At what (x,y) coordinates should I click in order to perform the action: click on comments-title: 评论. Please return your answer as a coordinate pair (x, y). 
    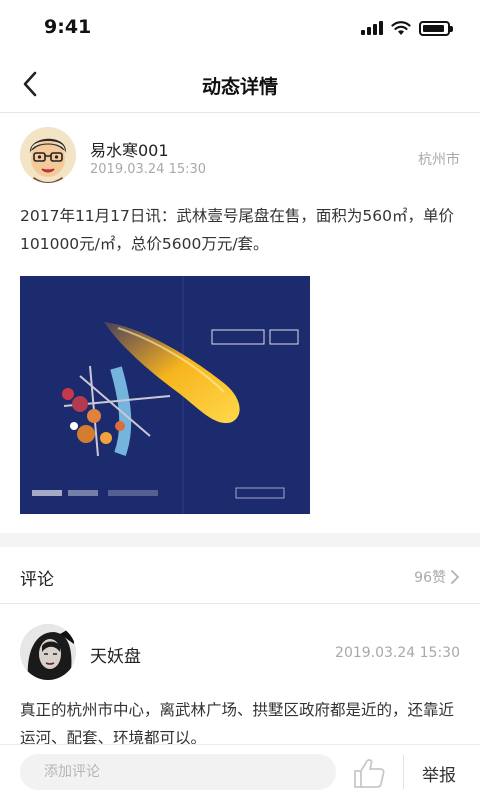
    Looking at the image, I should click on (37, 580).